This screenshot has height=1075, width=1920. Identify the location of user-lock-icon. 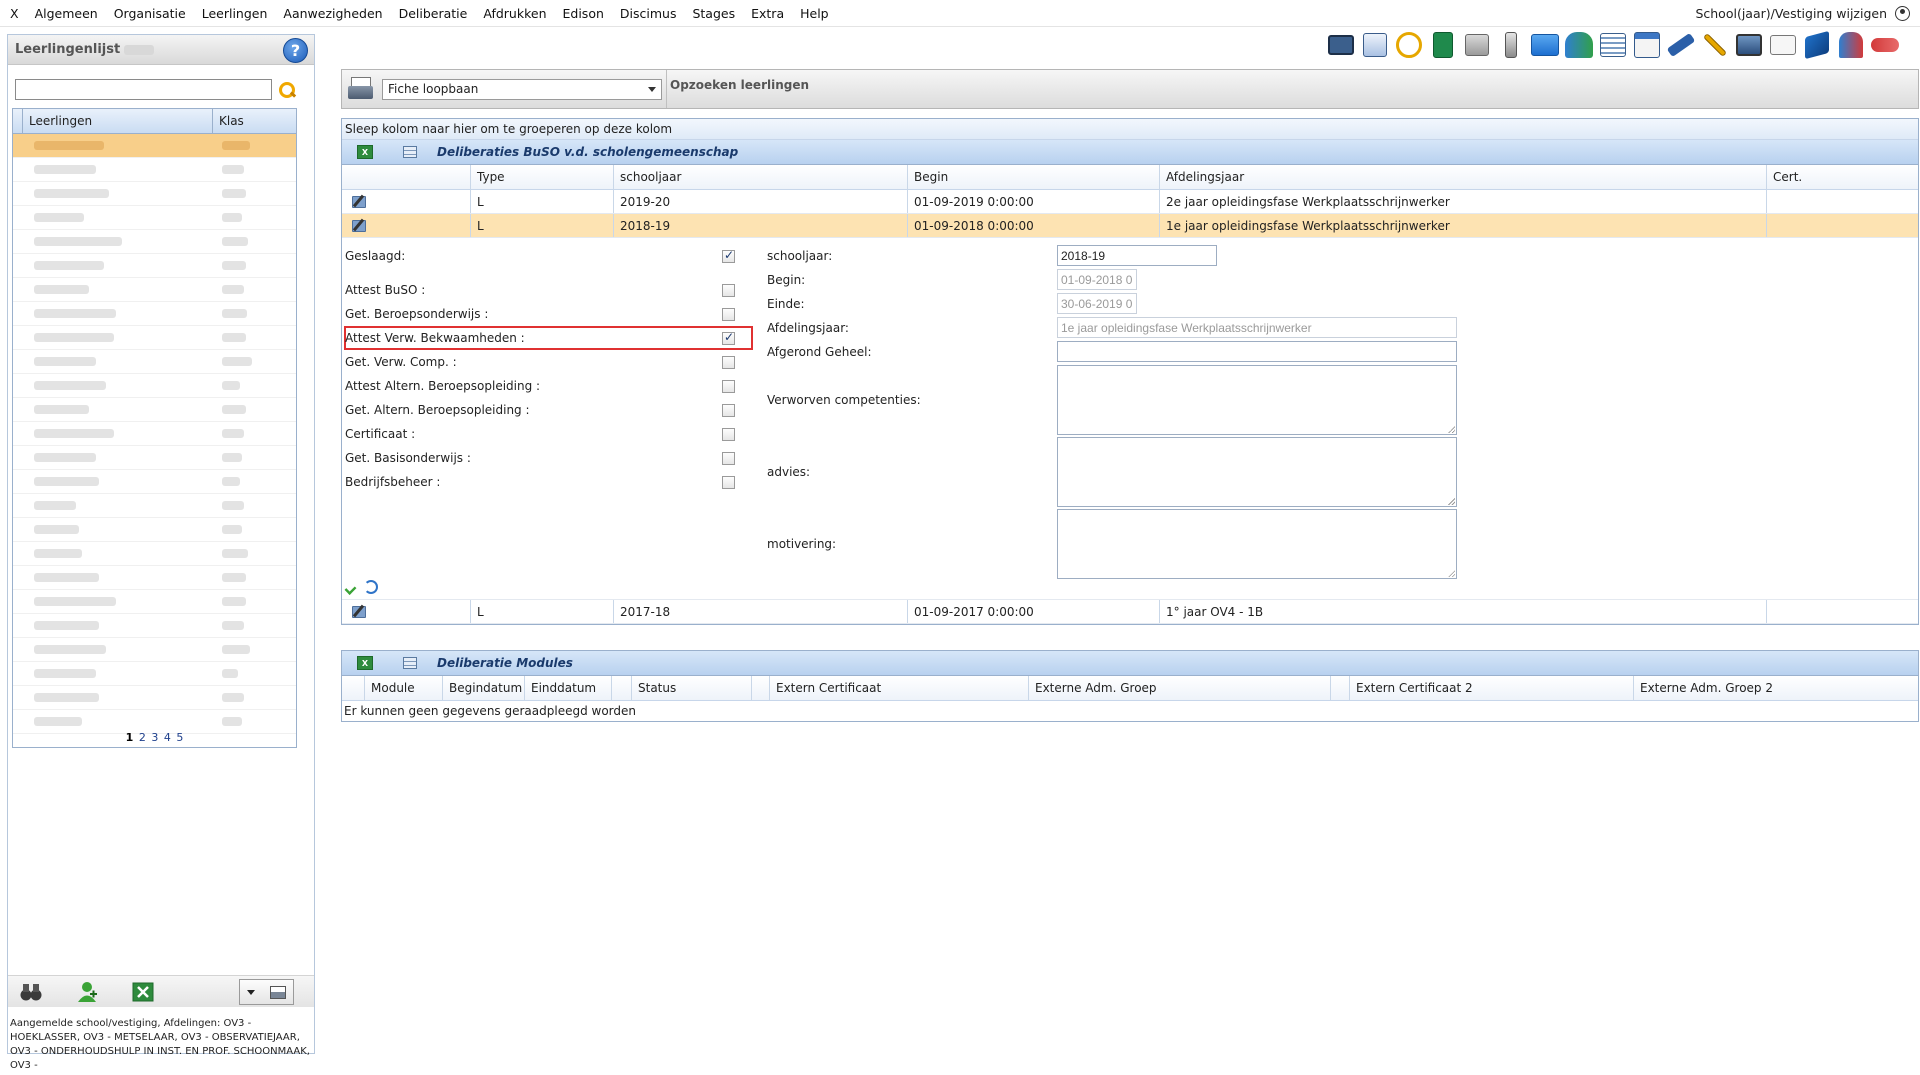
(1851, 45).